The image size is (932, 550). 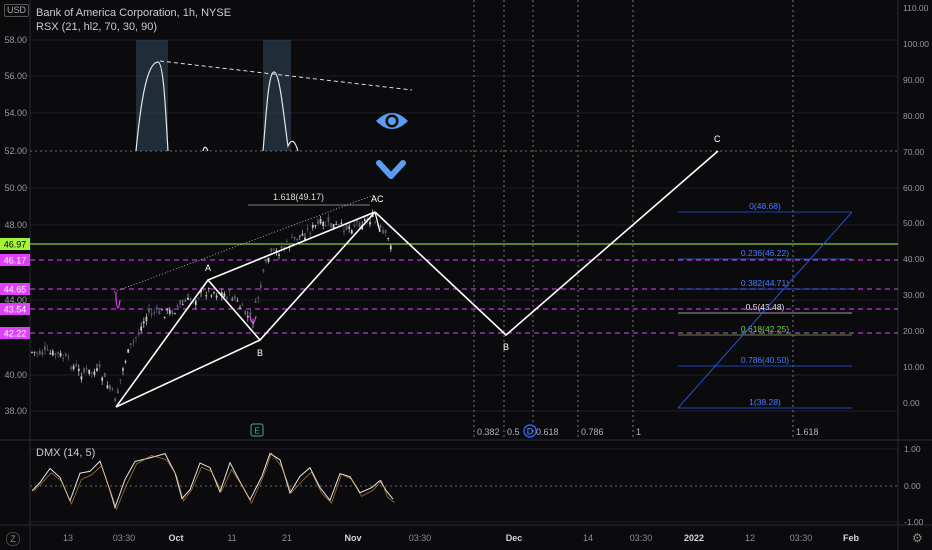 What do you see at coordinates (133, 27) in the screenshot?
I see `indicator-title: RSX (21, hl2, 70, 30, 90)` at bounding box center [133, 27].